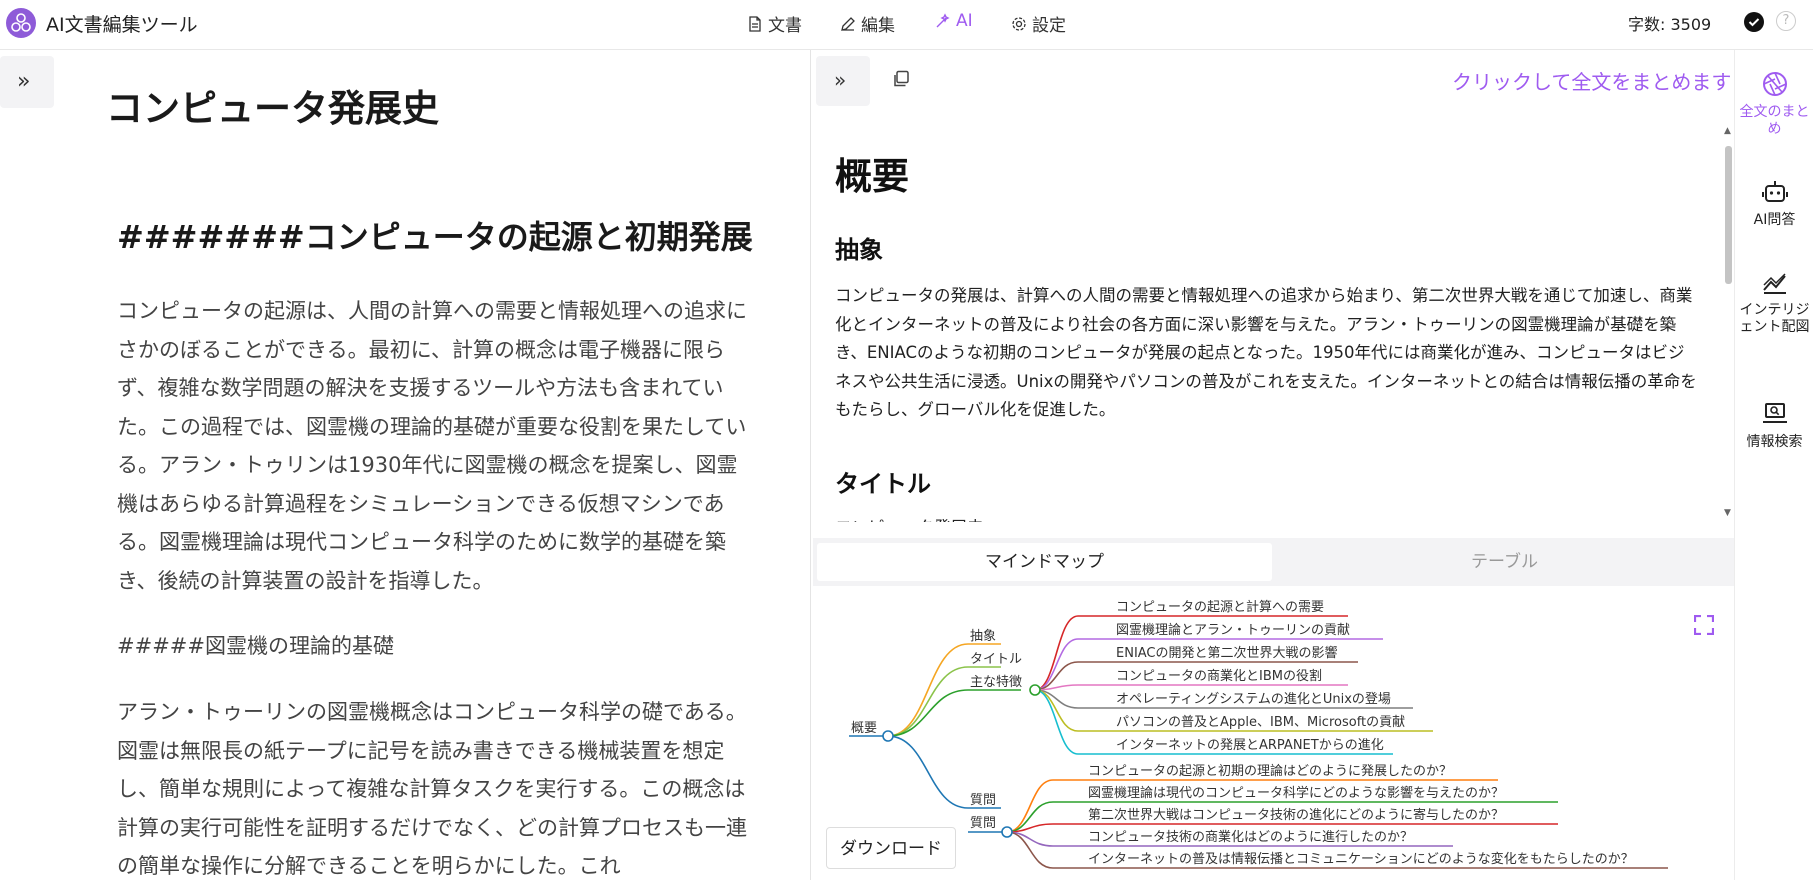  I want to click on mindmap-question-1: 図霊機理論は現代のコンピュータ科学にどのような影響を与えたのか？, so click(1296, 793).